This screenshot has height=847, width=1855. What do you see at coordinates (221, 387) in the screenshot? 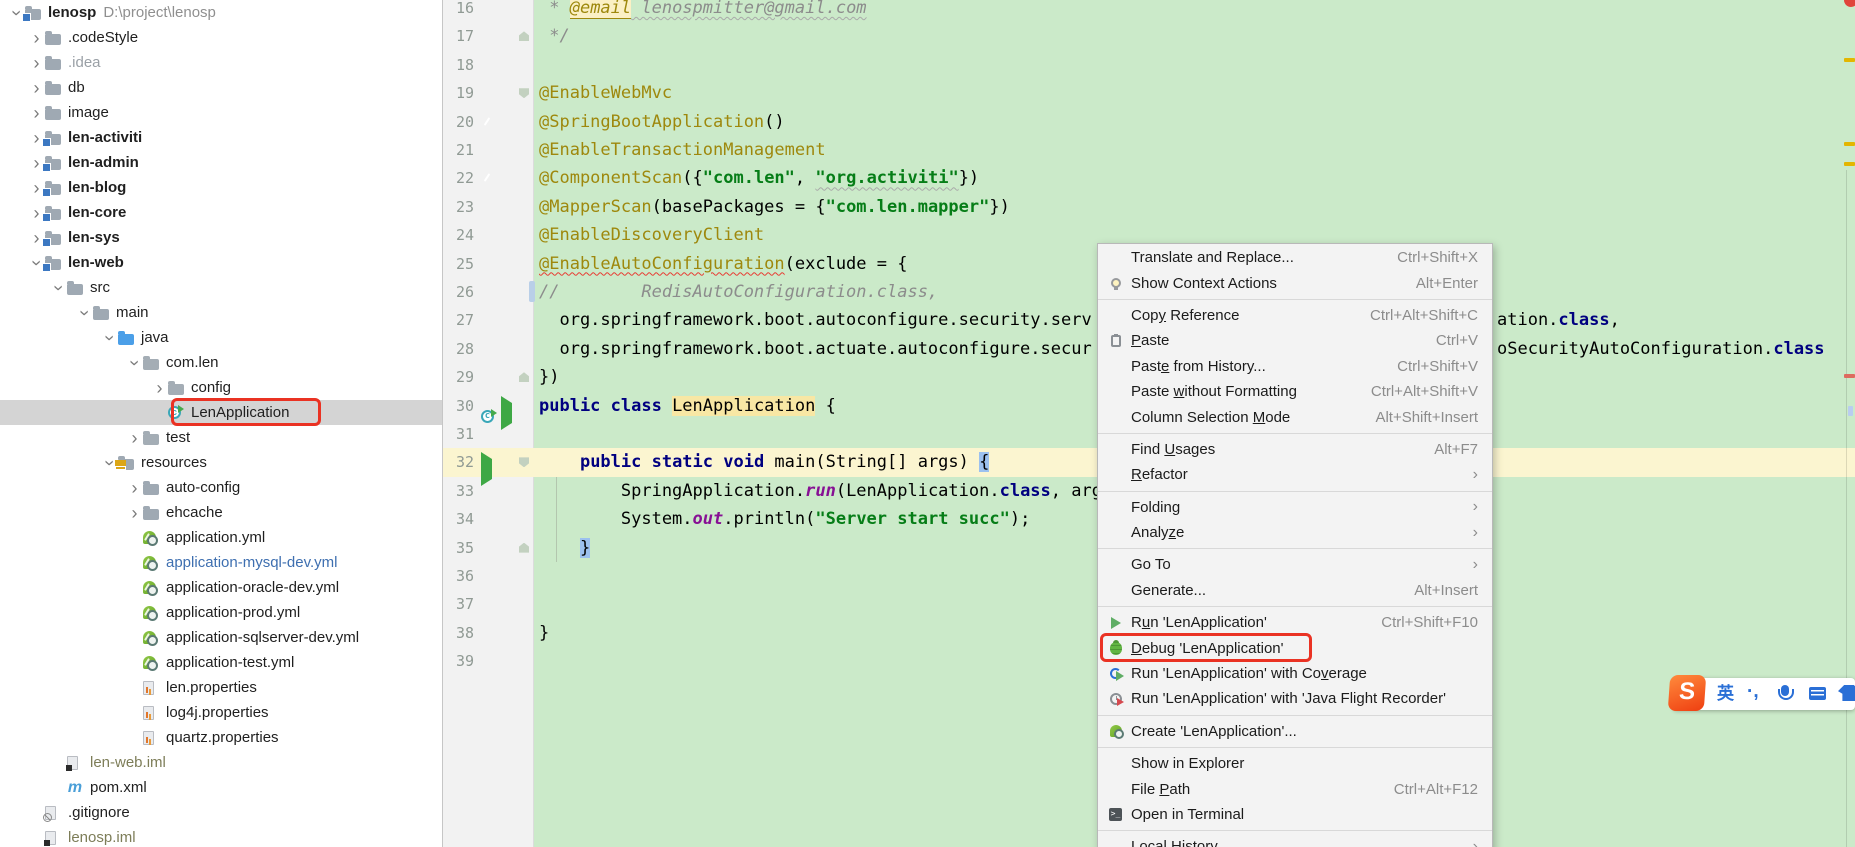
I see `tree-item-config: config` at bounding box center [221, 387].